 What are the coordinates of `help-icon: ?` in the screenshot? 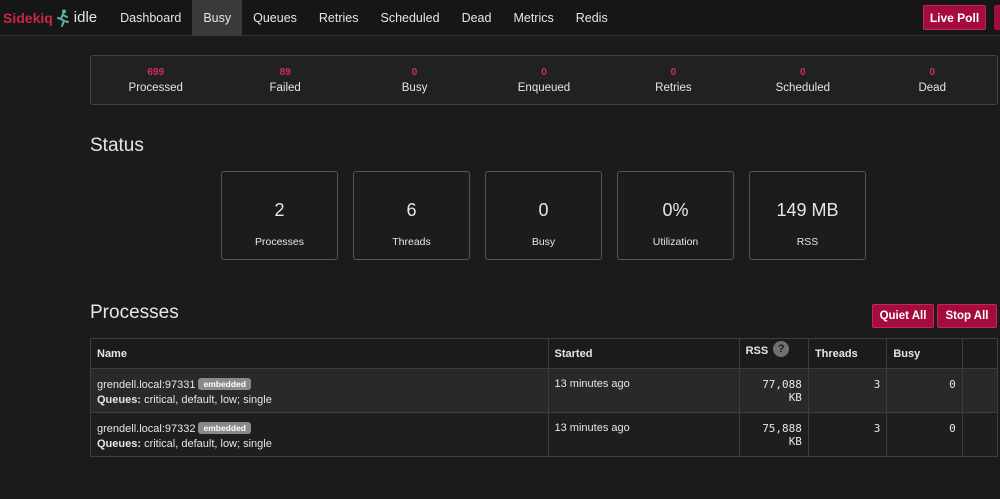 It's located at (781, 349).